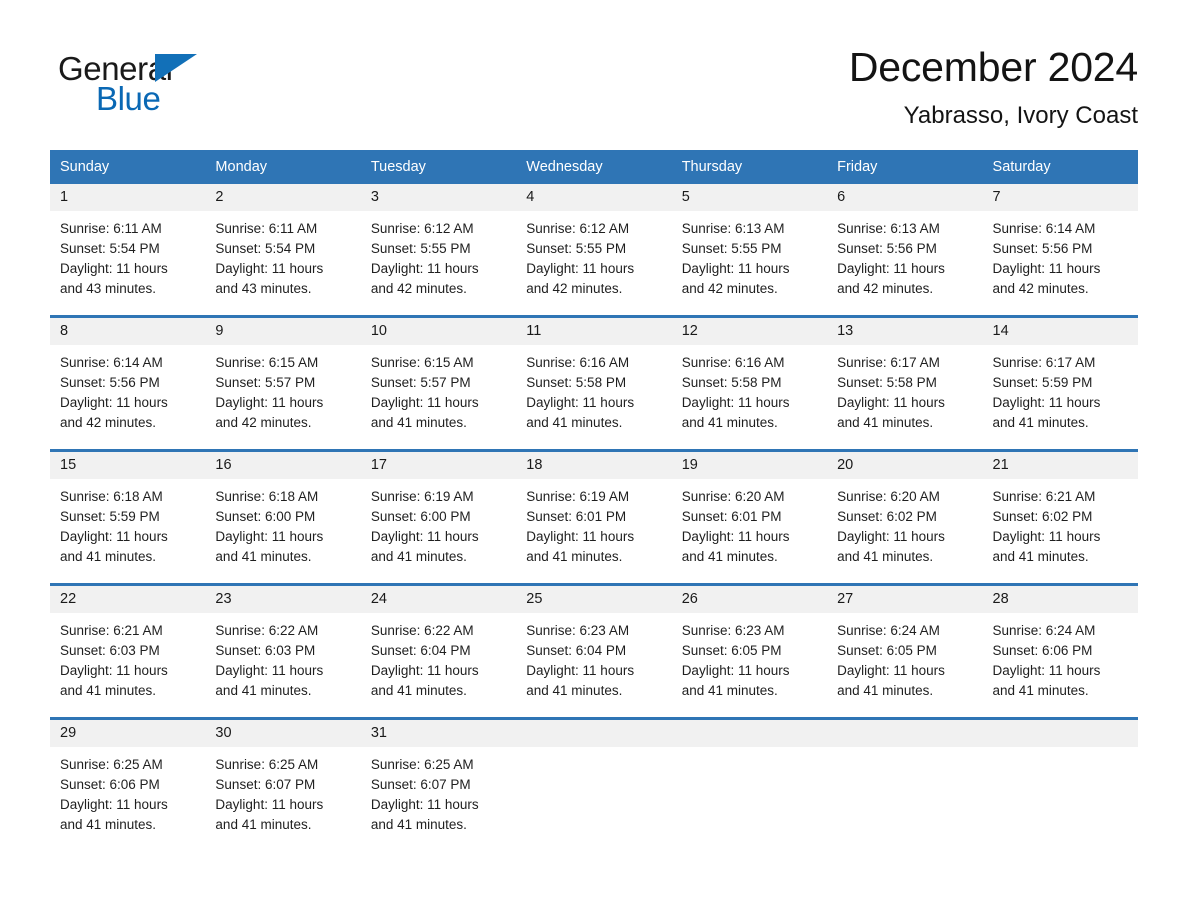  I want to click on sunset-text: Sunset: 6:05 PM, so click(731, 651).